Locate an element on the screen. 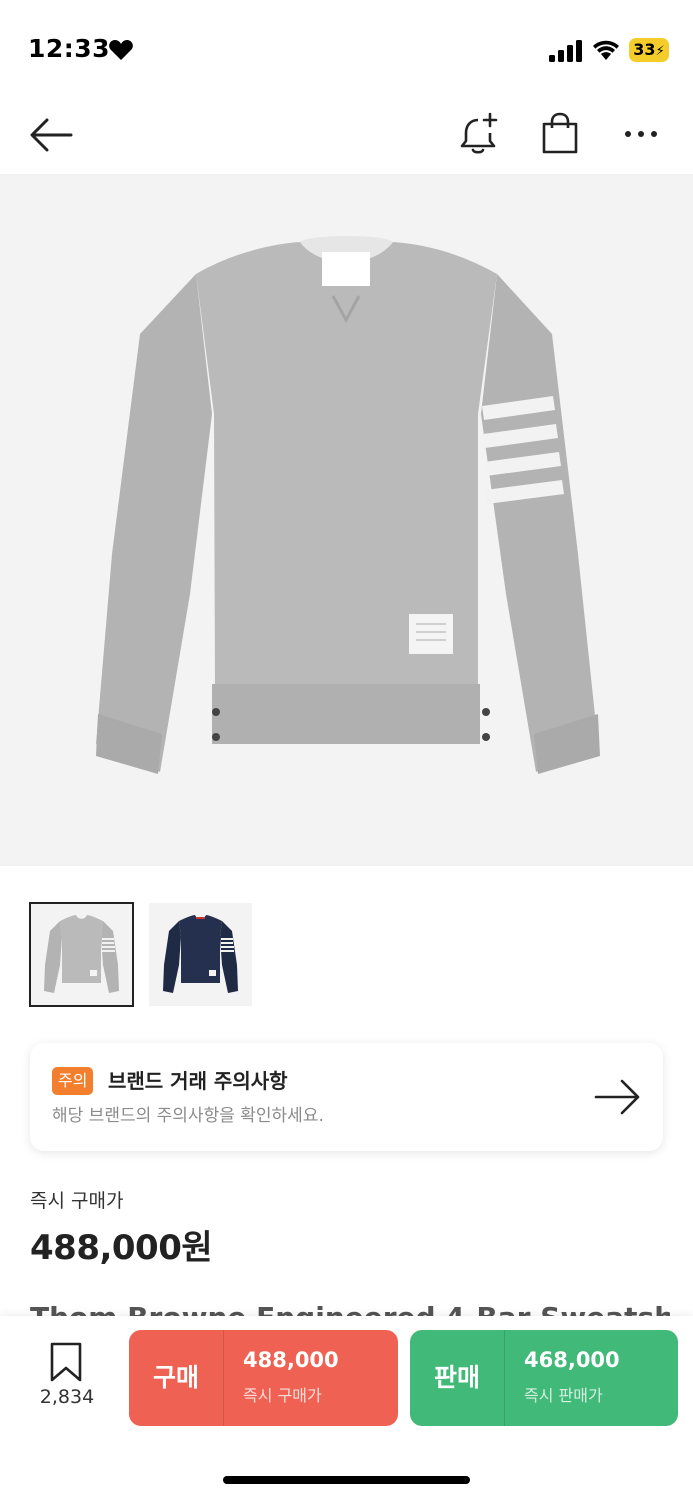  sell-button: 판매 468,000 즉시 판매가 is located at coordinates (544, 1378).